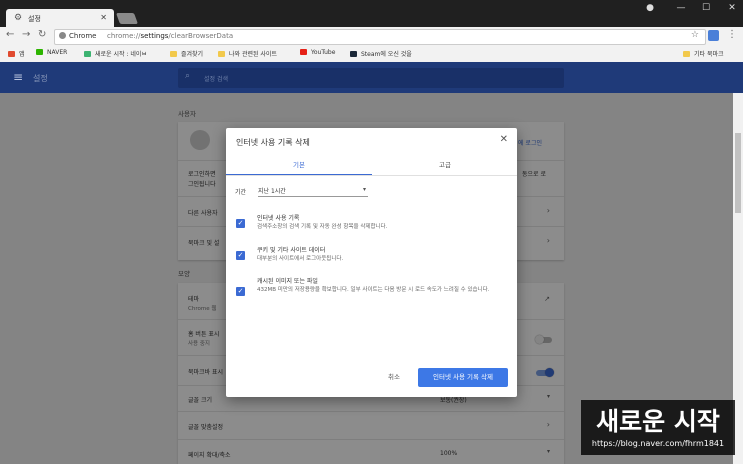 Image resolution: width=743 pixels, height=464 pixels. I want to click on watermark-url: https://blog.naver.com/fhrm1841, so click(658, 443).